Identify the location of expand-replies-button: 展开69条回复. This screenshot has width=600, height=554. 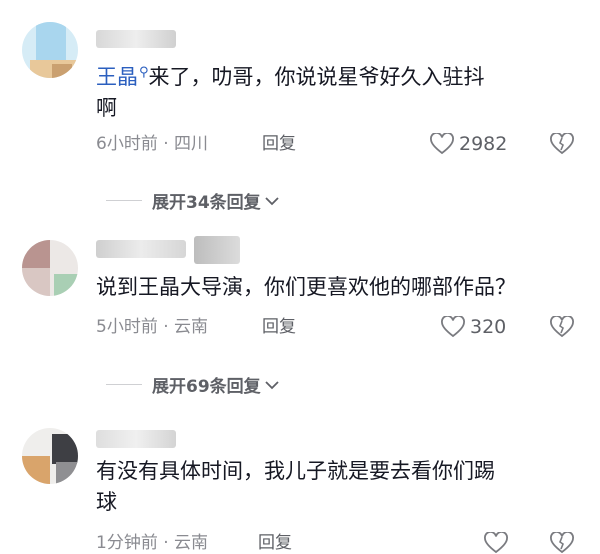
(192, 384).